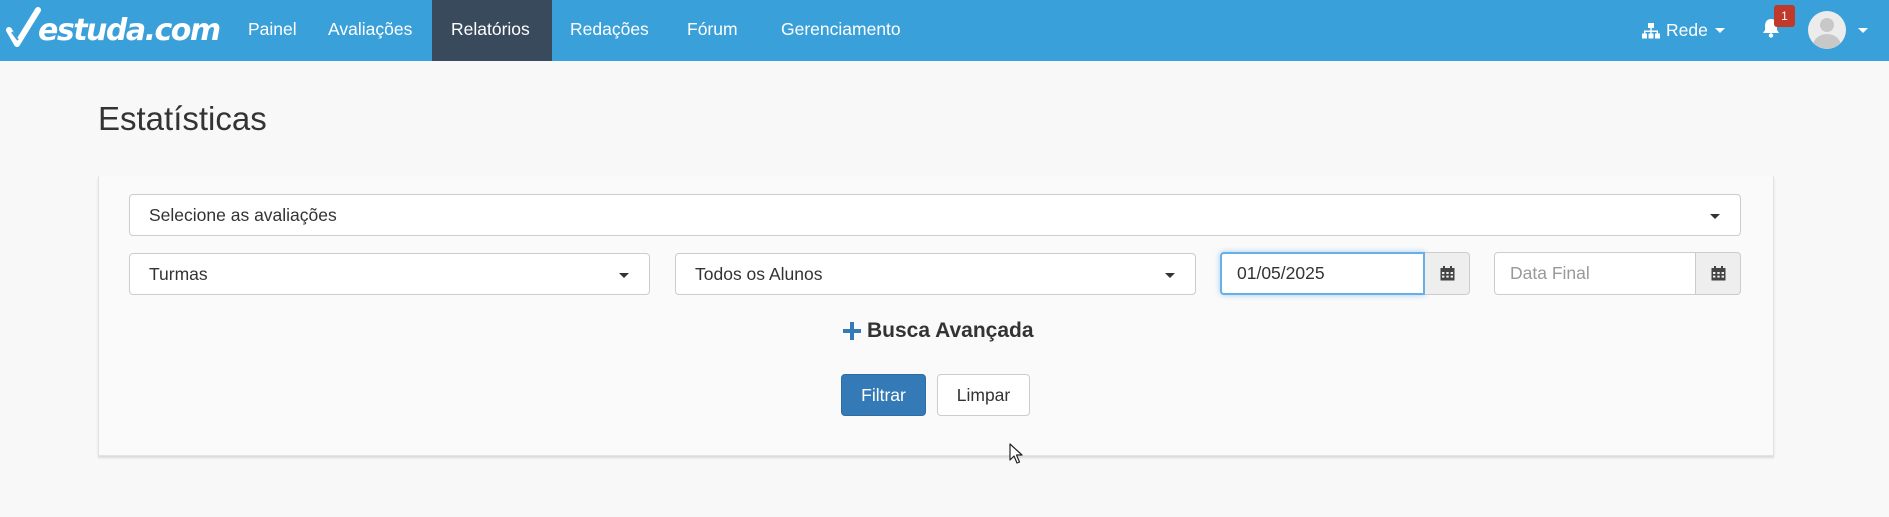 Image resolution: width=1889 pixels, height=517 pixels. I want to click on notification-badge: 1, so click(1784, 16).